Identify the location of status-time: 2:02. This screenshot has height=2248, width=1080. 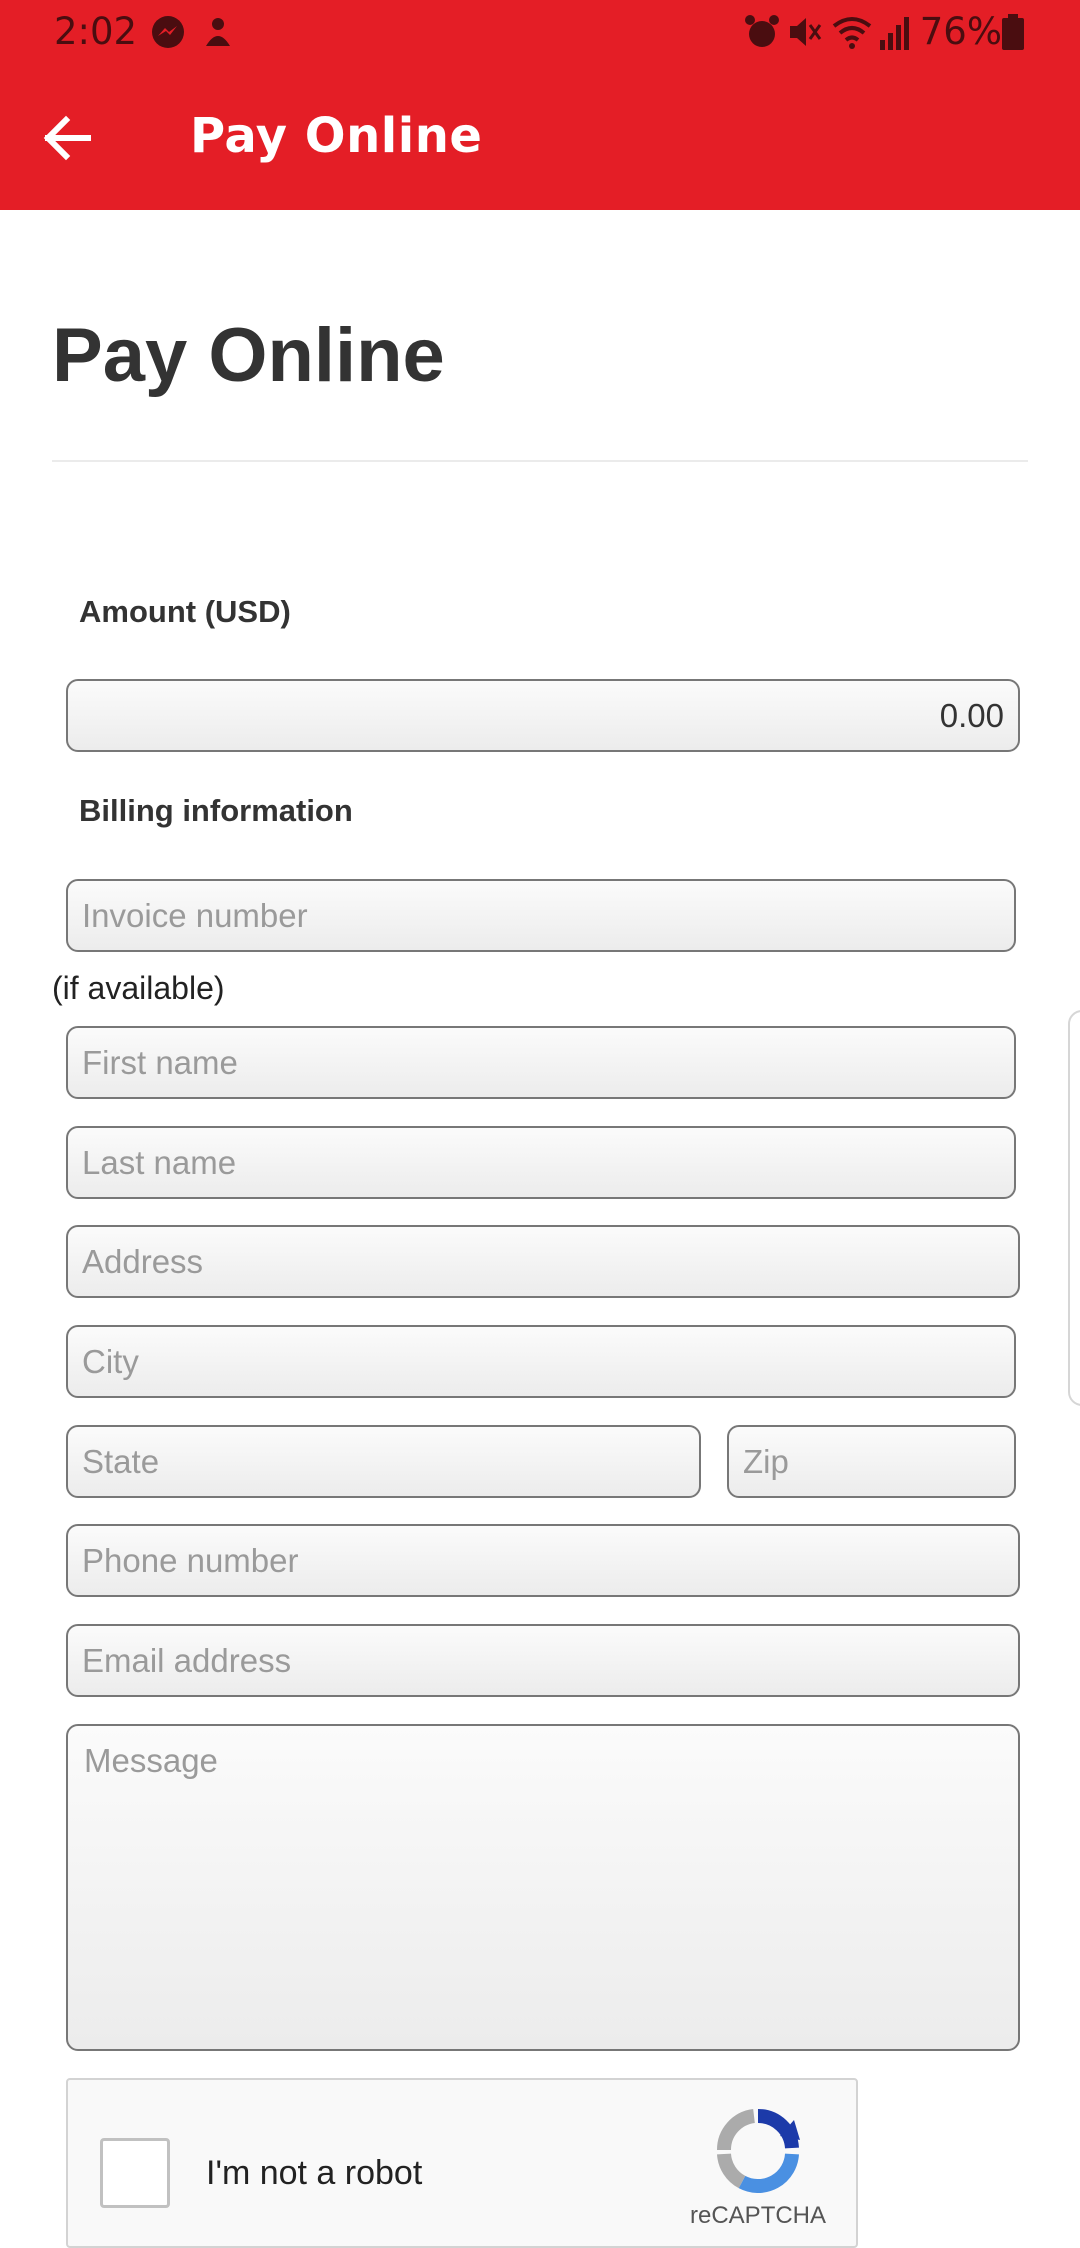
(96, 31).